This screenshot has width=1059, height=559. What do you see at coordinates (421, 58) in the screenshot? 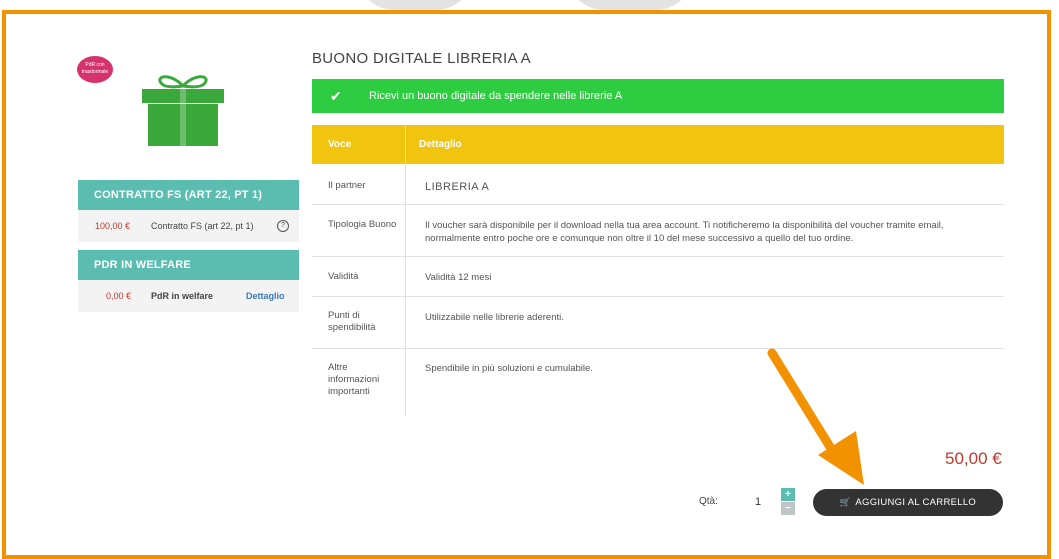
I see `product-title: BUONO DIGITALE LIBRERIA A` at bounding box center [421, 58].